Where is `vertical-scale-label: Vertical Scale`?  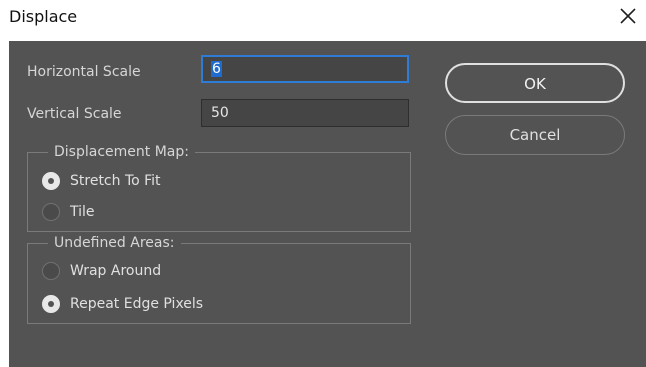 vertical-scale-label: Vertical Scale is located at coordinates (74, 114).